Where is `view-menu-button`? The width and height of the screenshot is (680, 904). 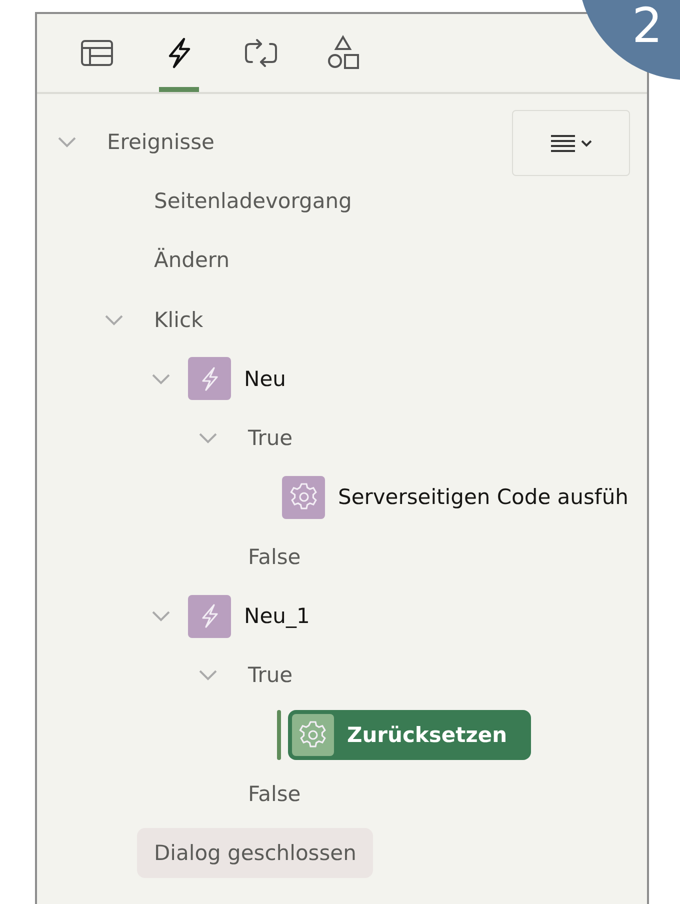 view-menu-button is located at coordinates (571, 143).